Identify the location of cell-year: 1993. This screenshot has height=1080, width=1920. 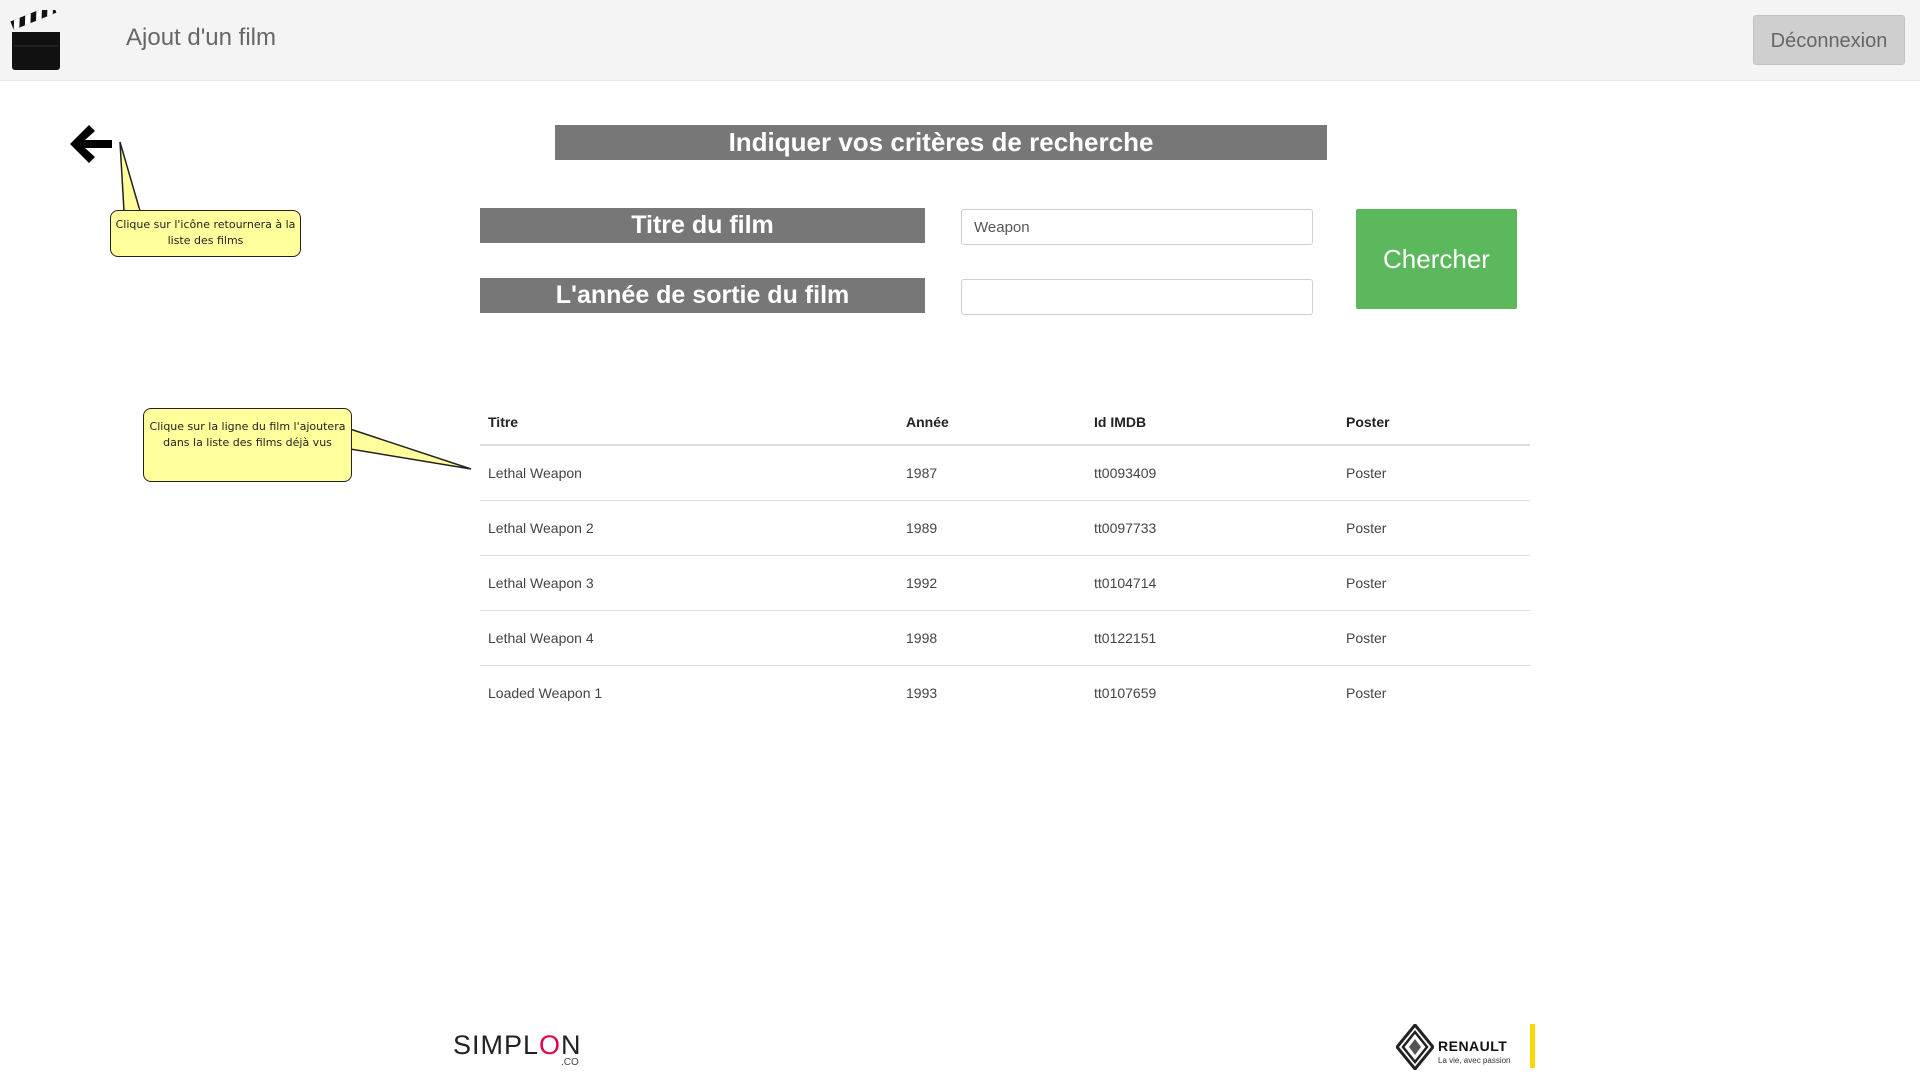
(992, 692).